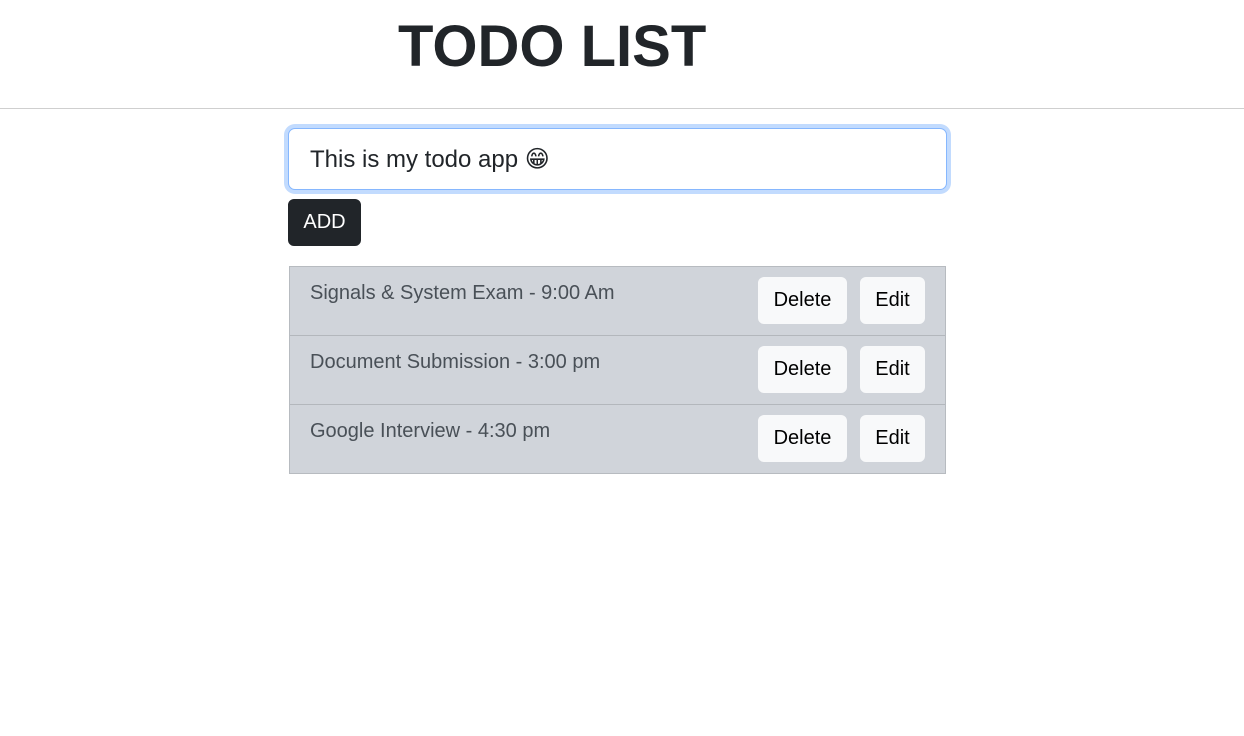 The image size is (1244, 736). Describe the element at coordinates (617, 159) in the screenshot. I see `todo-input` at that location.